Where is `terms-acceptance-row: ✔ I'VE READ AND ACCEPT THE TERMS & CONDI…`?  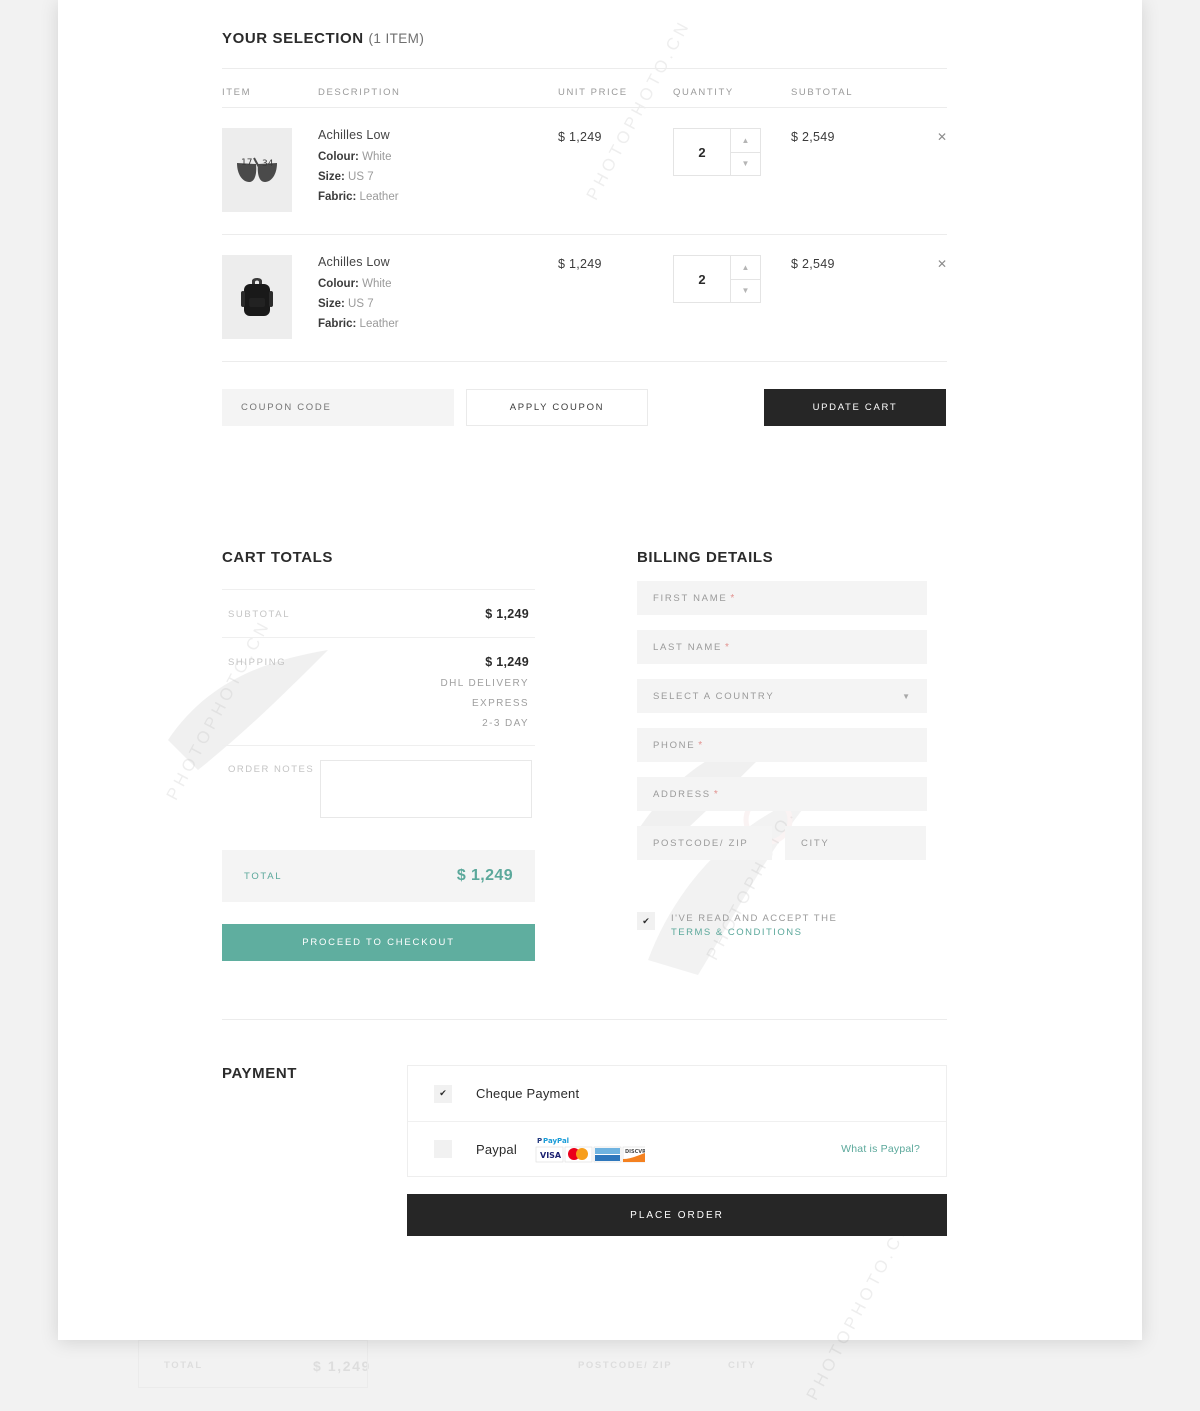 terms-acceptance-row: ✔ I'VE READ AND ACCEPT THE TERMS & CONDI… is located at coordinates (782, 926).